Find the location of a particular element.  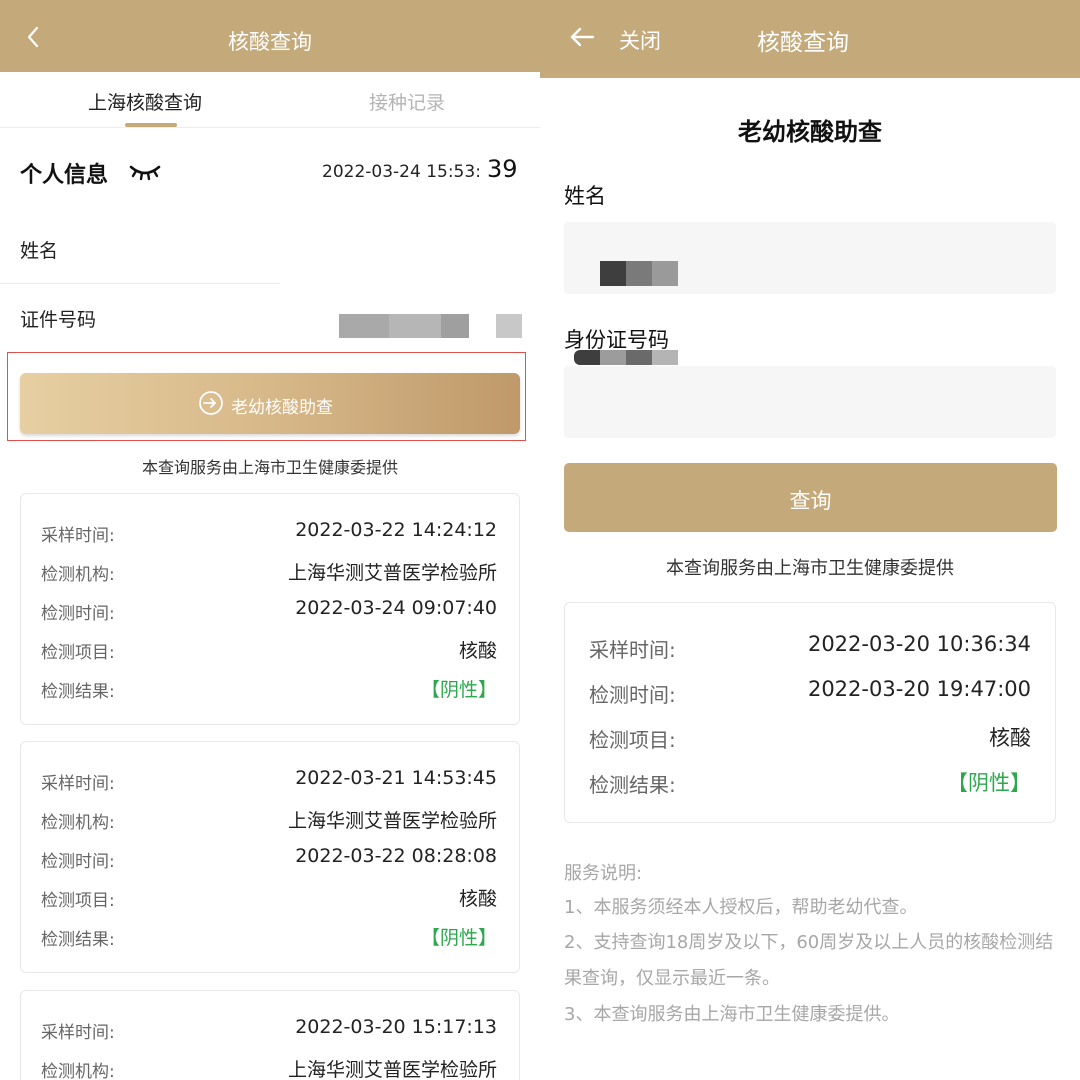

sample-time-value: 2022-03-21 14:53:45 is located at coordinates (396, 778).